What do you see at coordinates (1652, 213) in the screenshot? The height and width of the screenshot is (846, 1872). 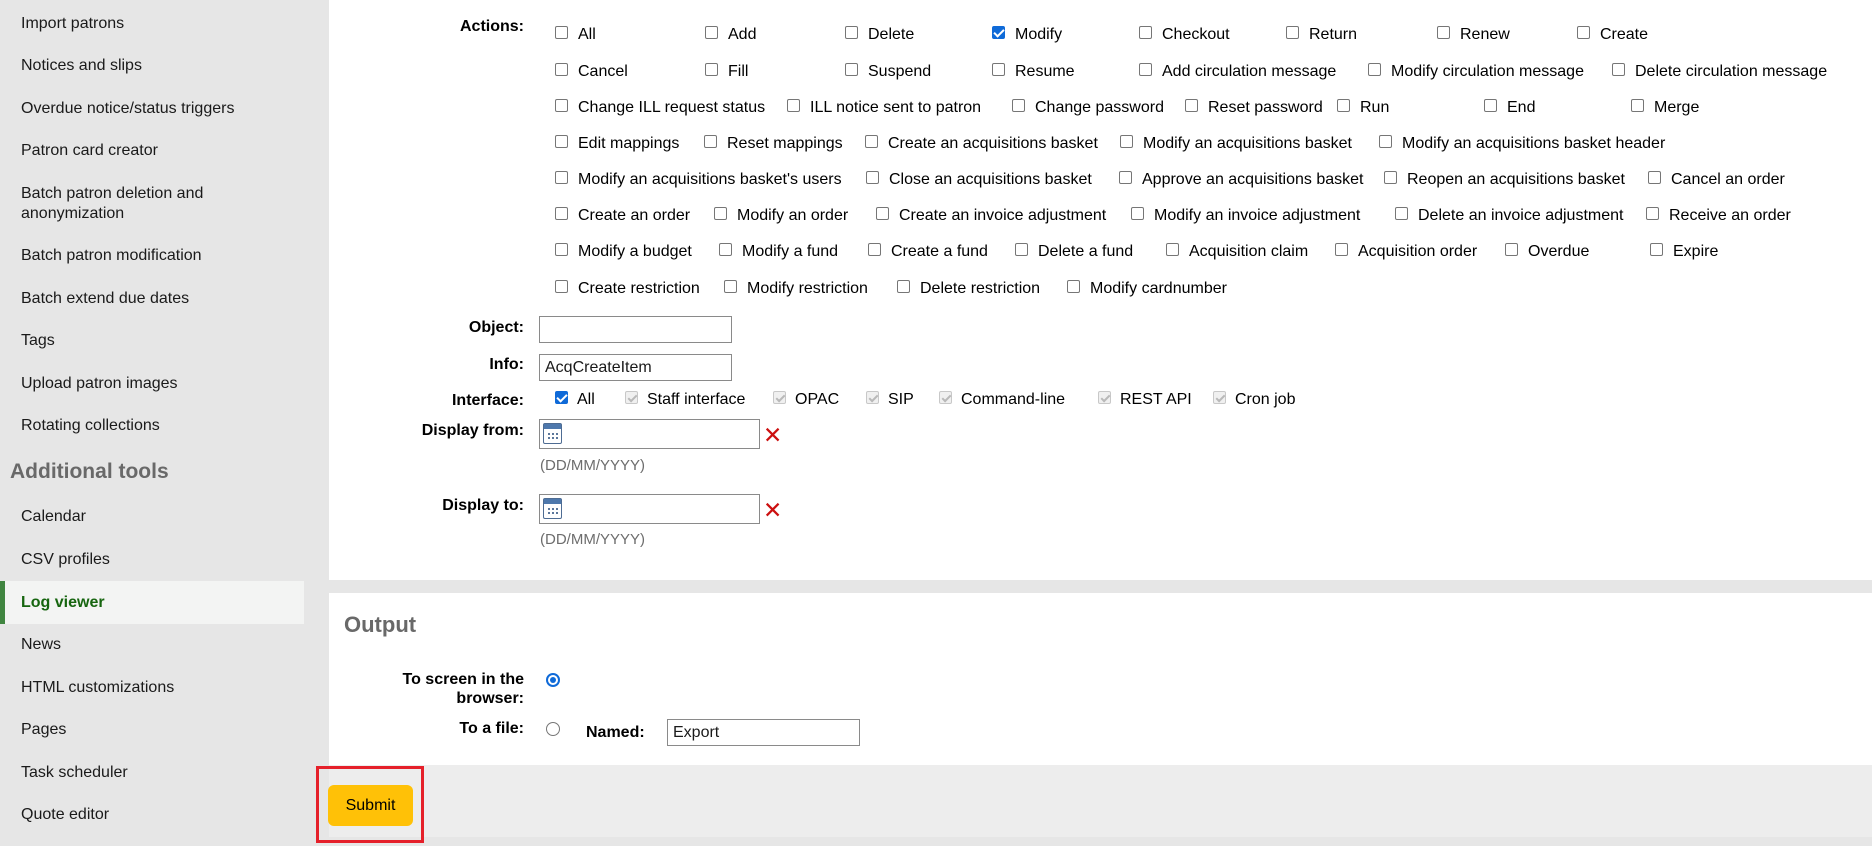 I see `action-checkbox-receive-an-order` at bounding box center [1652, 213].